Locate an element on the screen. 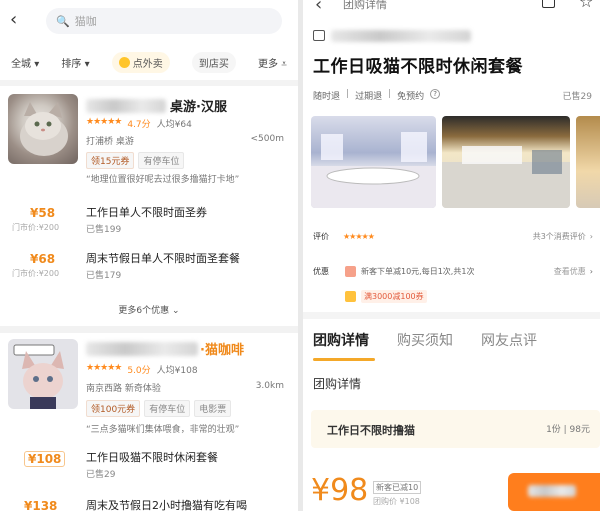  shop-photo-sphynx is located at coordinates (43, 374).